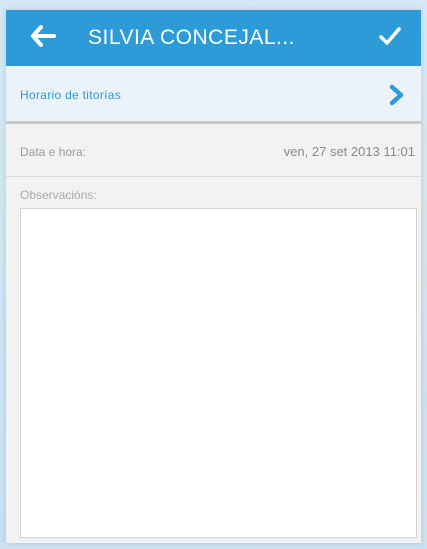  I want to click on tutoring-schedule-row: Horario de titorías, so click(213, 95).